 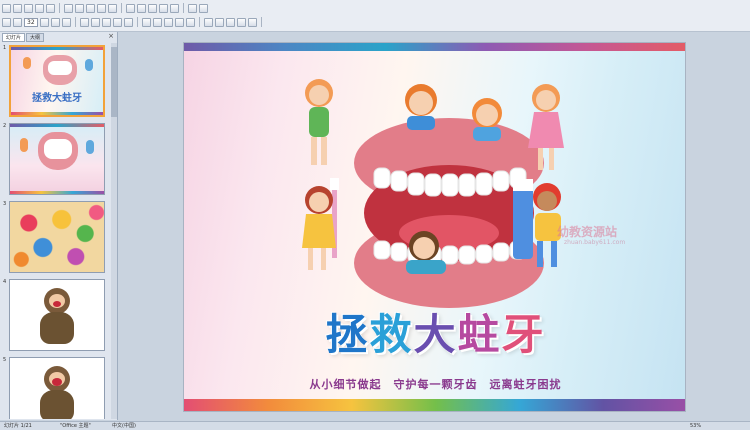 I want to click on align-right-icon, so click(x=117, y=22).